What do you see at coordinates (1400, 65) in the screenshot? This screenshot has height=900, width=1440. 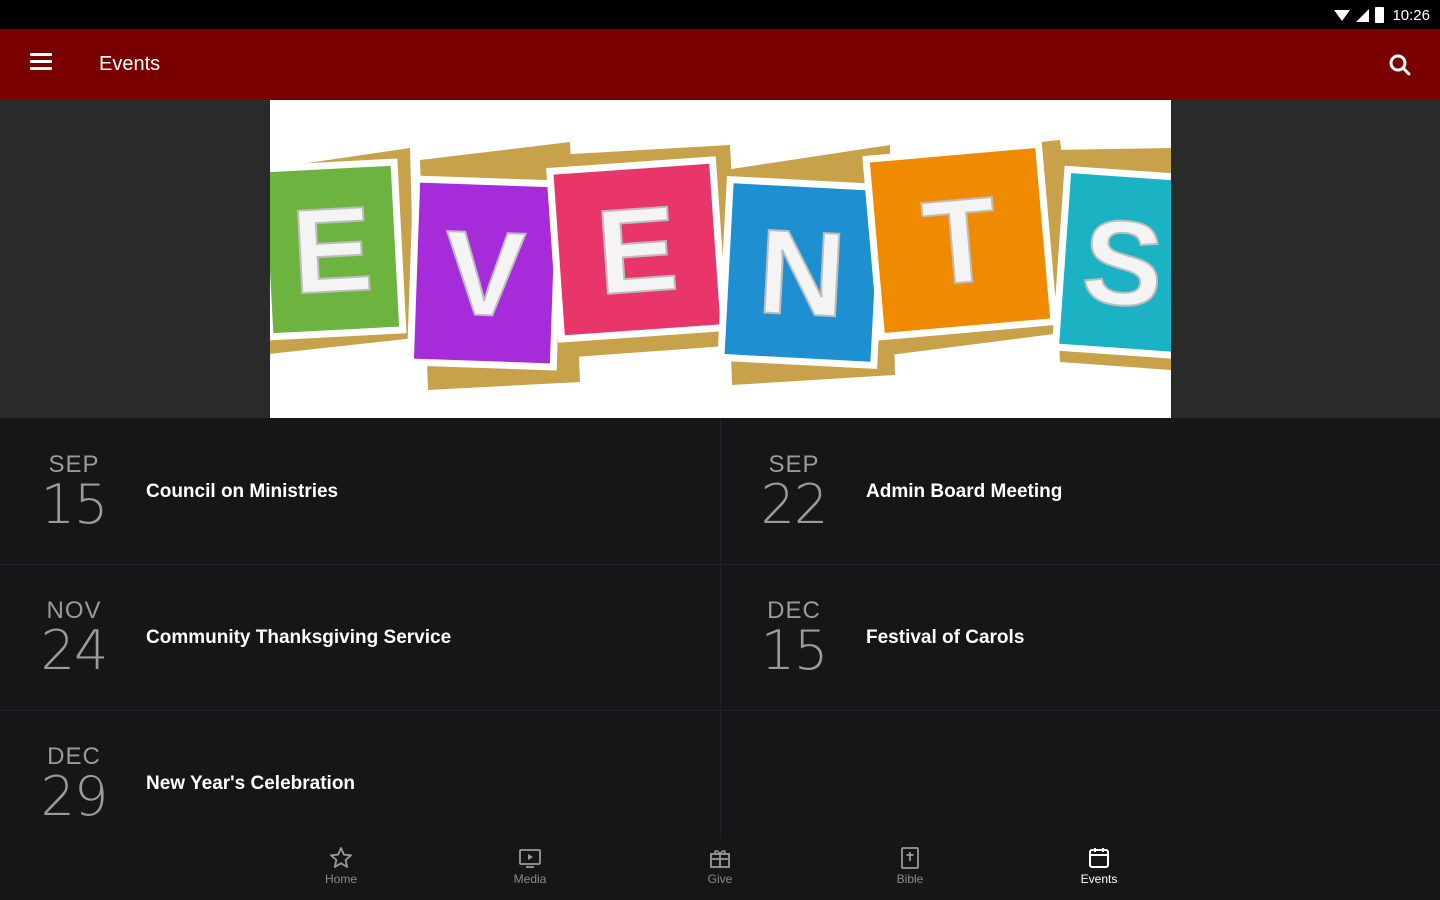 I see `search-icon` at bounding box center [1400, 65].